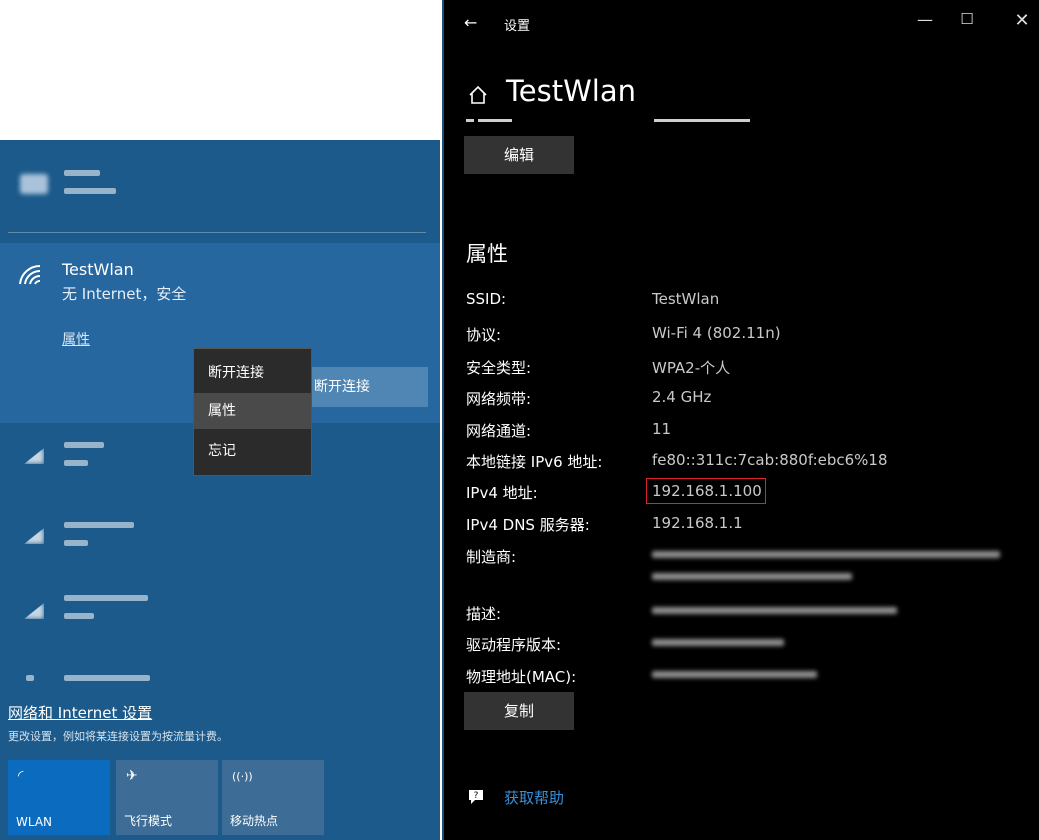 Image resolution: width=1039 pixels, height=840 pixels. Describe the element at coordinates (967, 19) in the screenshot. I see `maximize-icon: ☐` at that location.